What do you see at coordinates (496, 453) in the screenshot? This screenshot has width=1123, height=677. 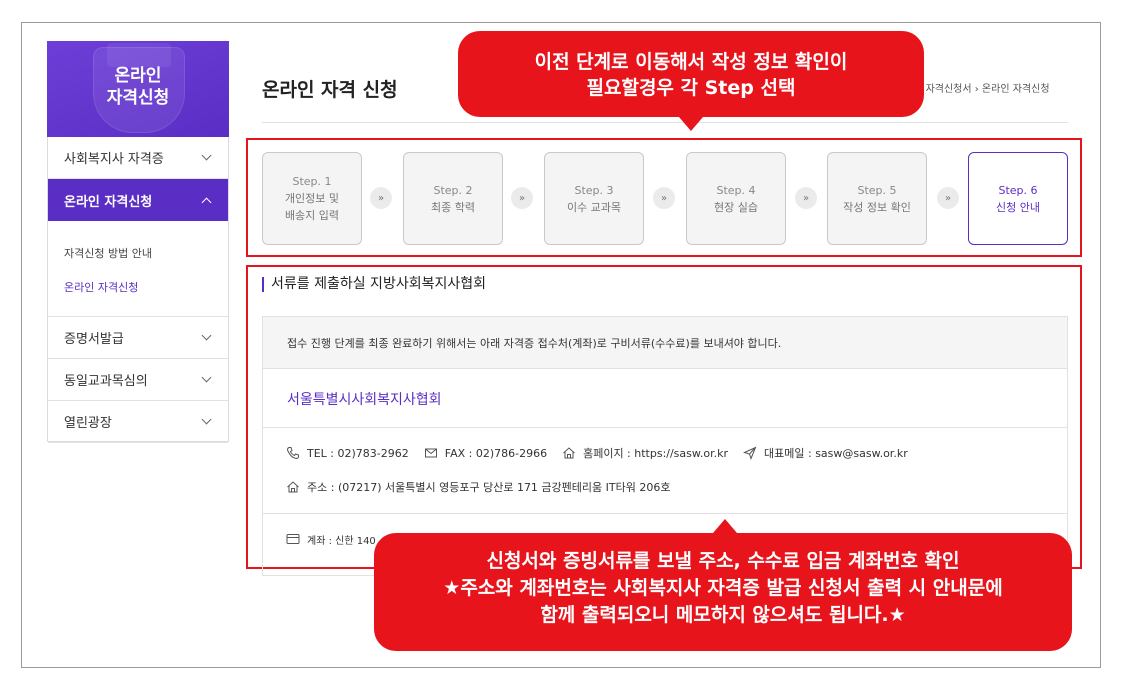 I see `fax-text: FAX : 02)786-2966` at bounding box center [496, 453].